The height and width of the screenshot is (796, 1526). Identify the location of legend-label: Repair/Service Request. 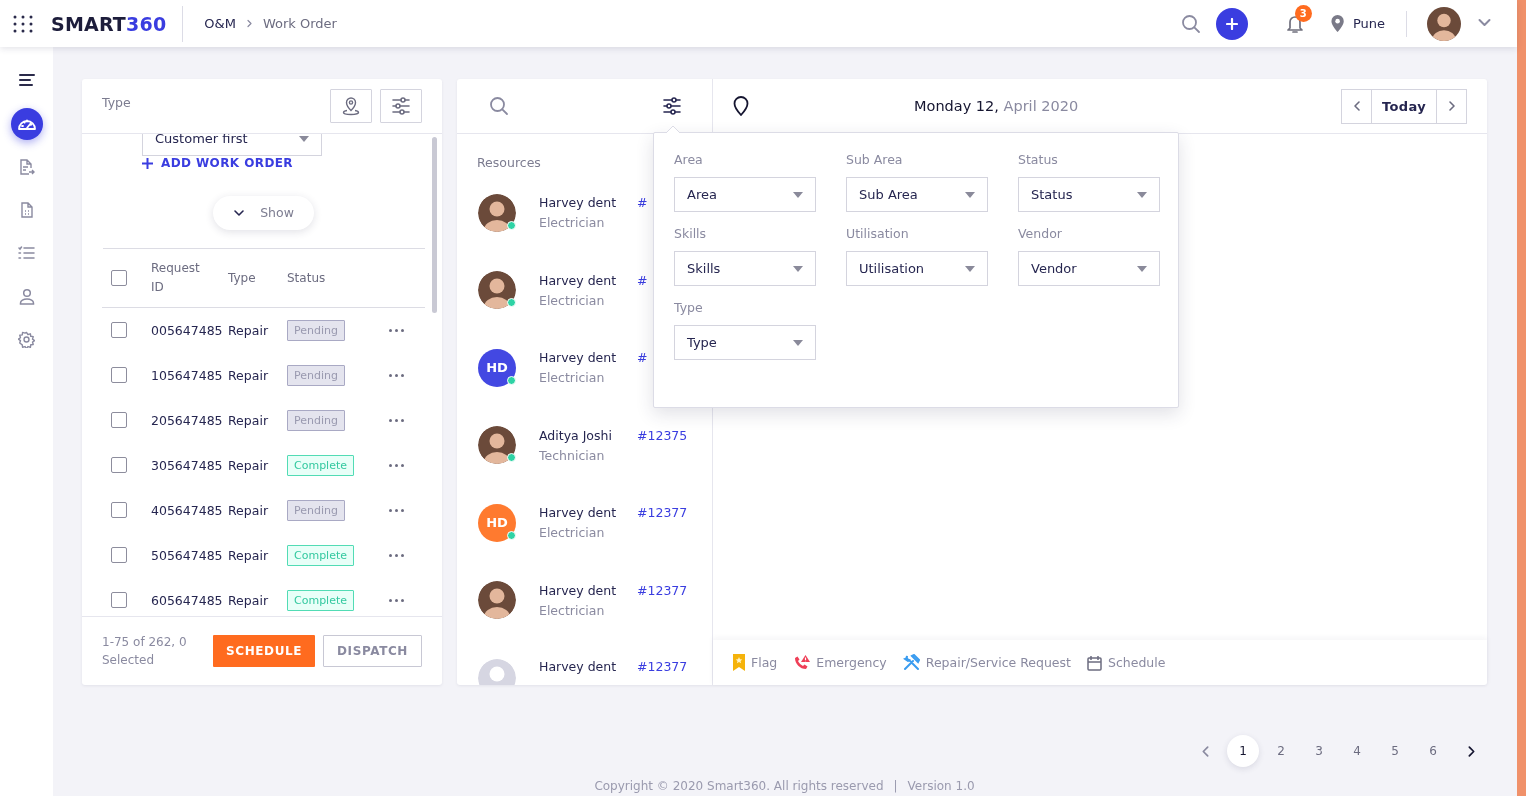
(998, 662).